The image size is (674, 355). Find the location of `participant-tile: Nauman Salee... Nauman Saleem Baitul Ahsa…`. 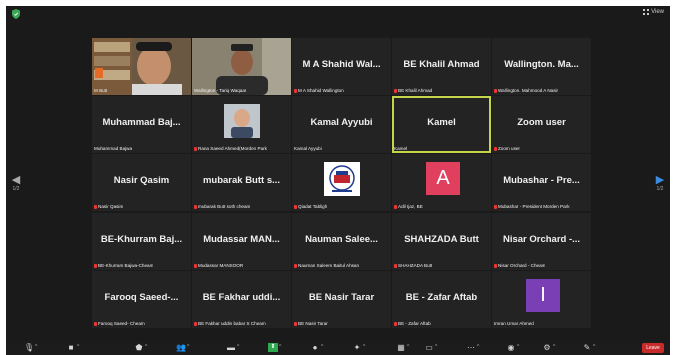

participant-tile: Nauman Salee... Nauman Saleem Baitul Ahsa… is located at coordinates (341, 241).